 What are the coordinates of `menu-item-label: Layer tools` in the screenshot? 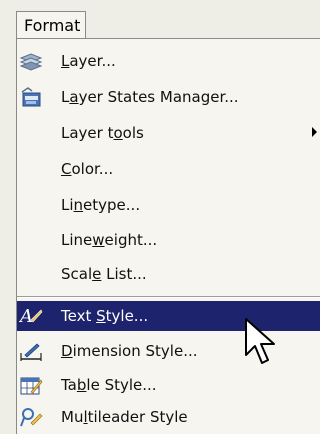 It's located at (102, 133).